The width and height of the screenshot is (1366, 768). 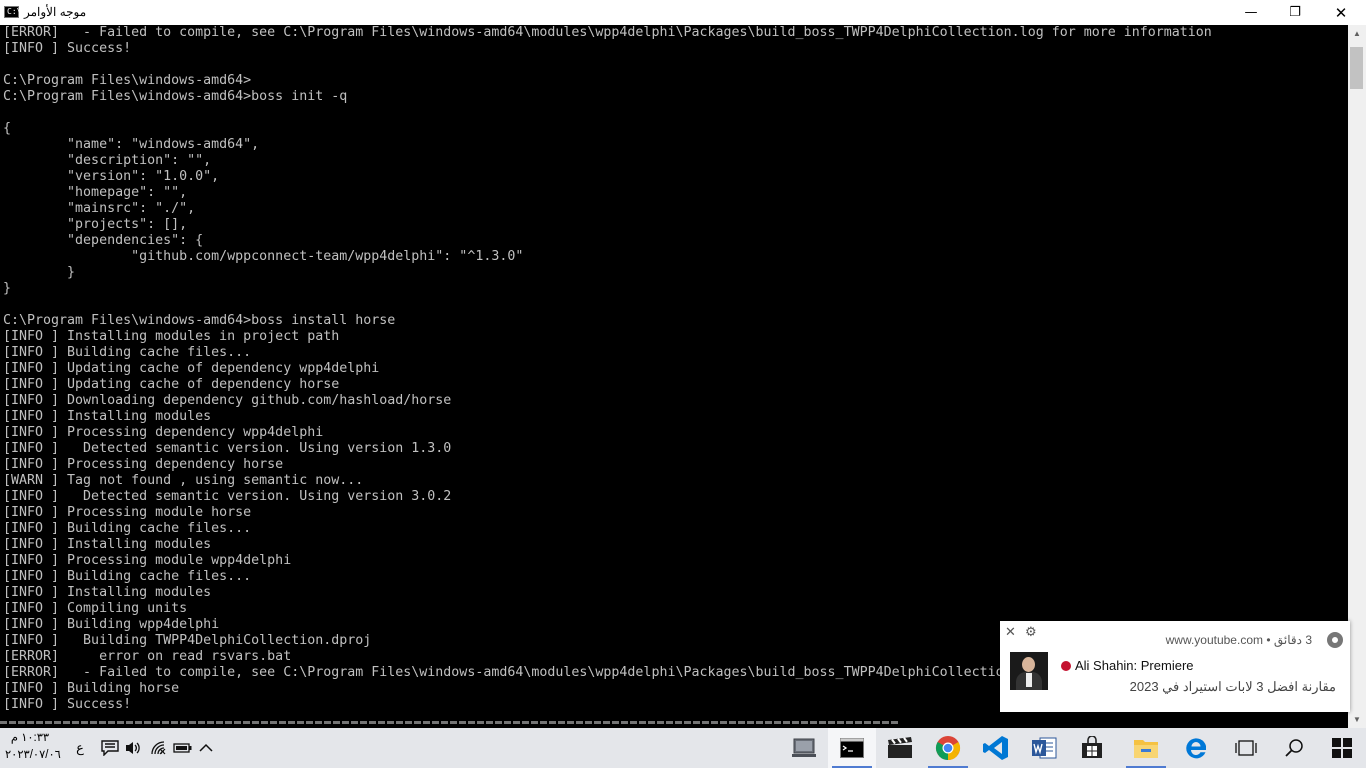 I want to click on gear-icon: ⚙, so click(x=1031, y=632).